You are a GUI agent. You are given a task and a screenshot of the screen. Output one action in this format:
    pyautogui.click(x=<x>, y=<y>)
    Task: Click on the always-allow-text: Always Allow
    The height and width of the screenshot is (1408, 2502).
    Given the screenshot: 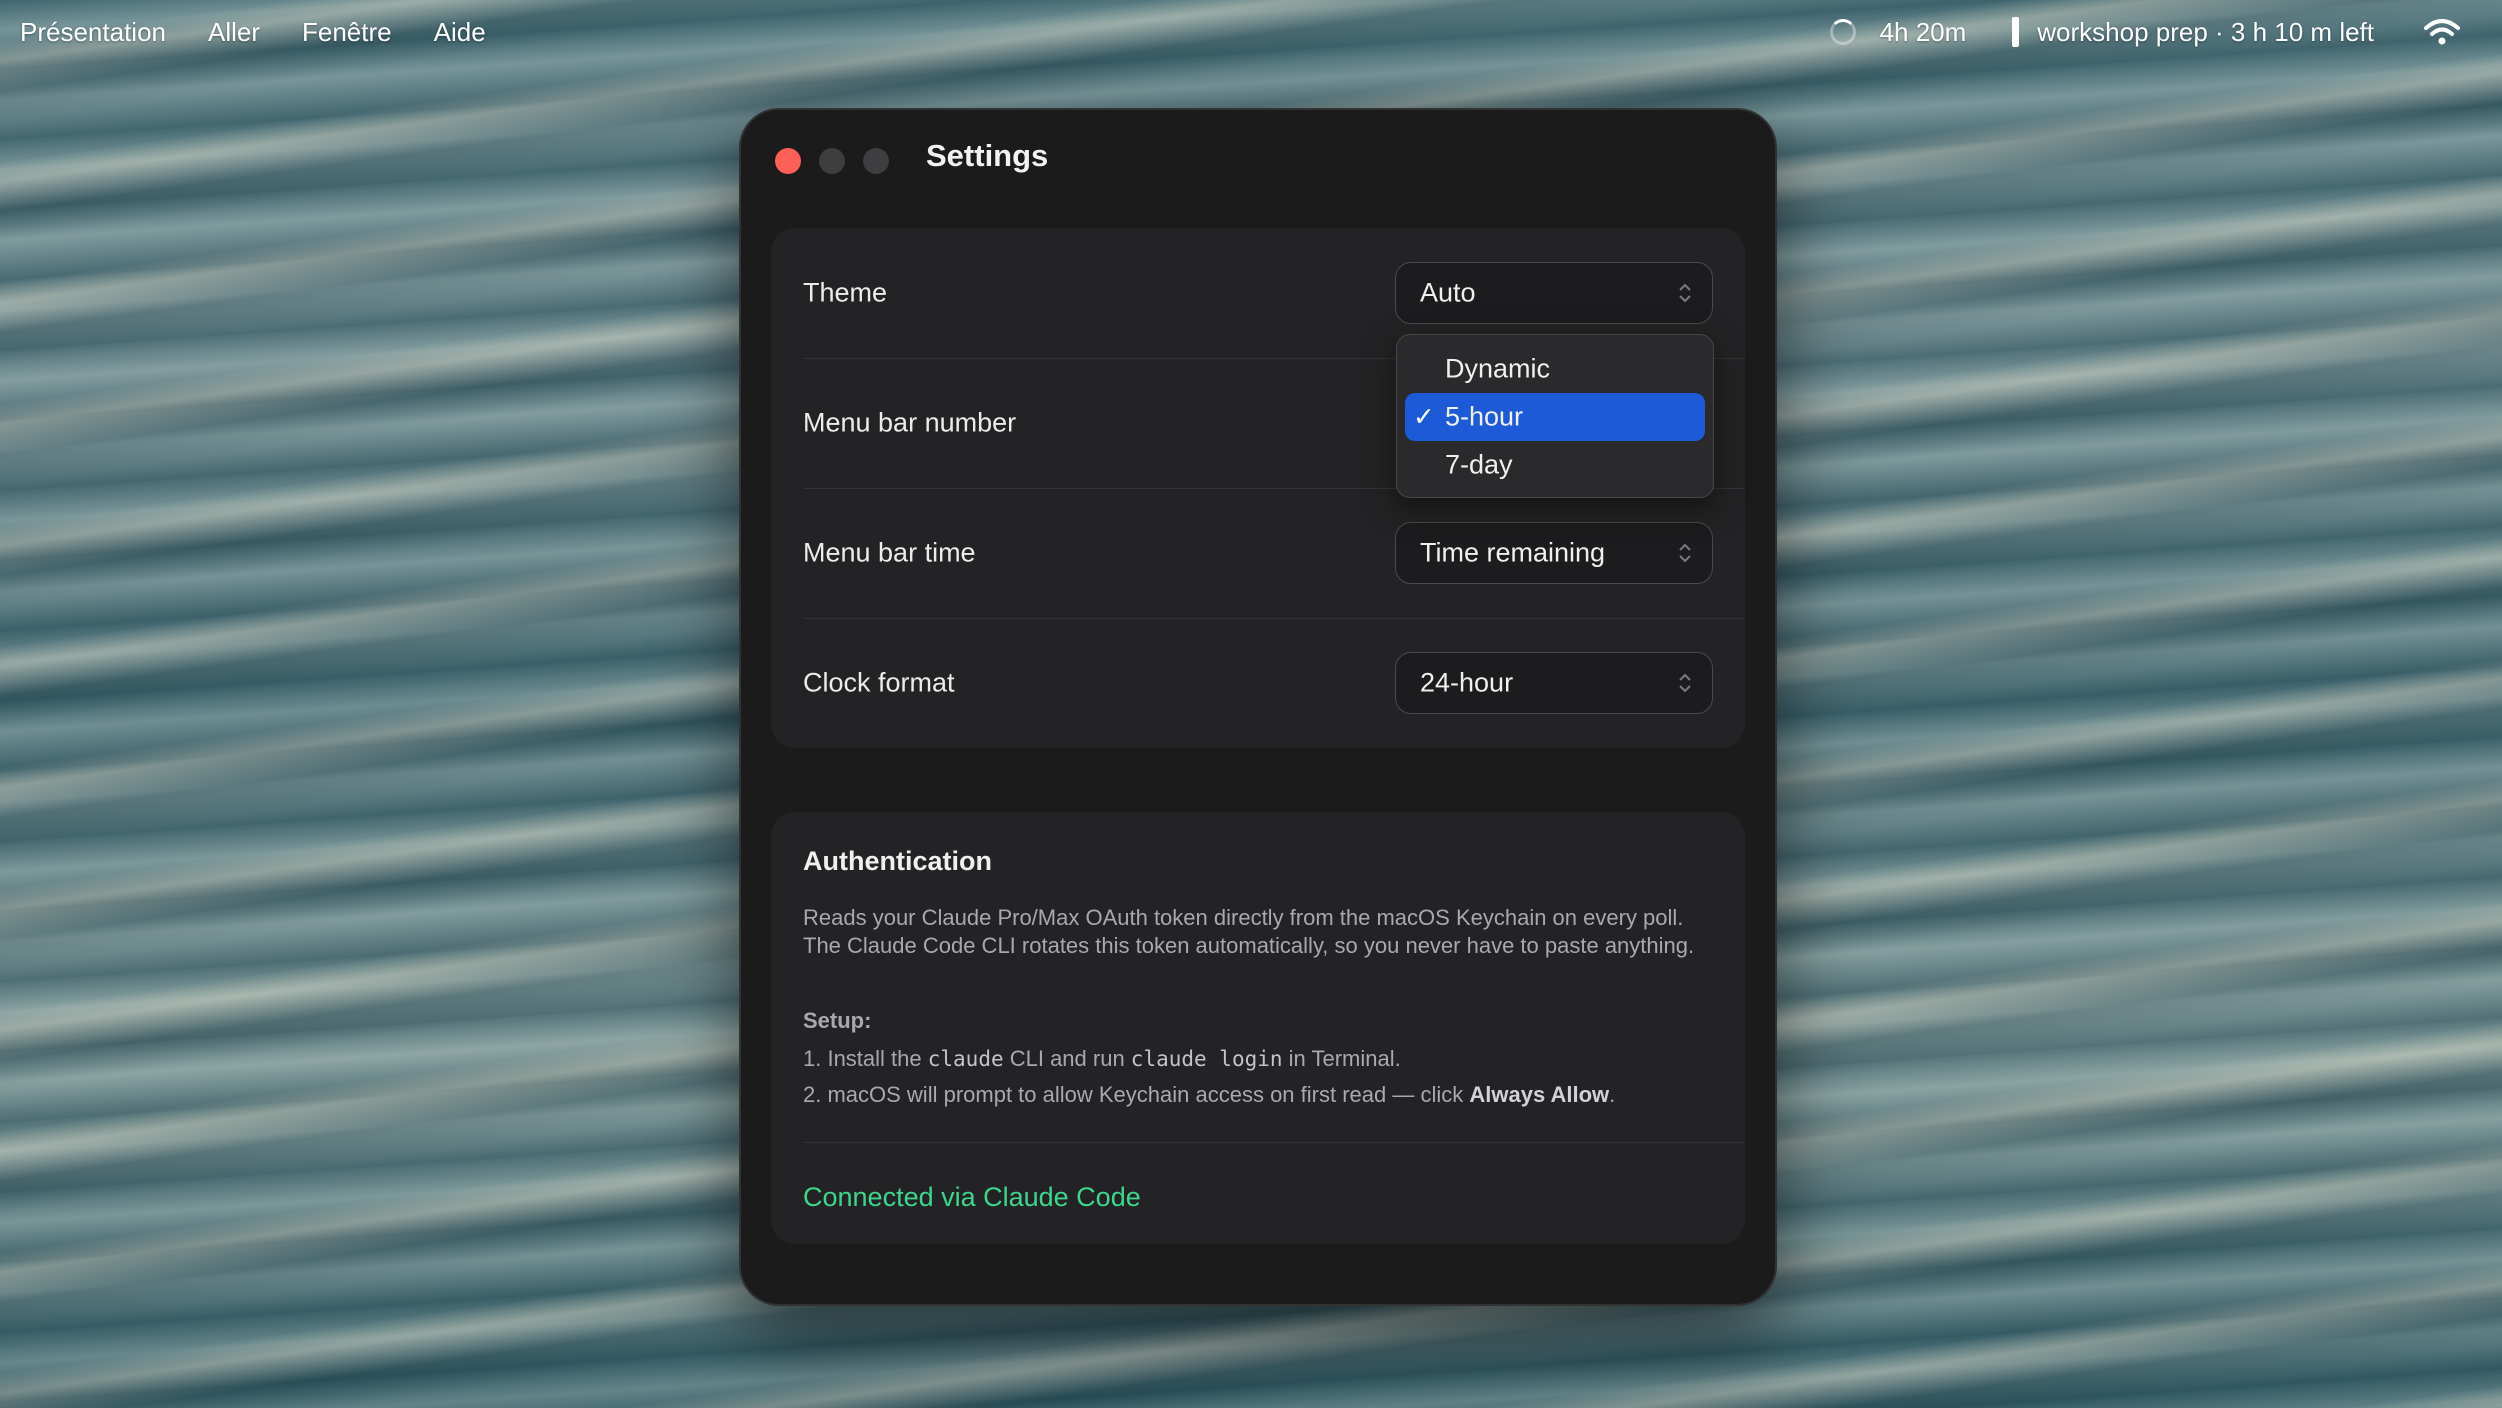 What is the action you would take?
    pyautogui.click(x=1539, y=1094)
    